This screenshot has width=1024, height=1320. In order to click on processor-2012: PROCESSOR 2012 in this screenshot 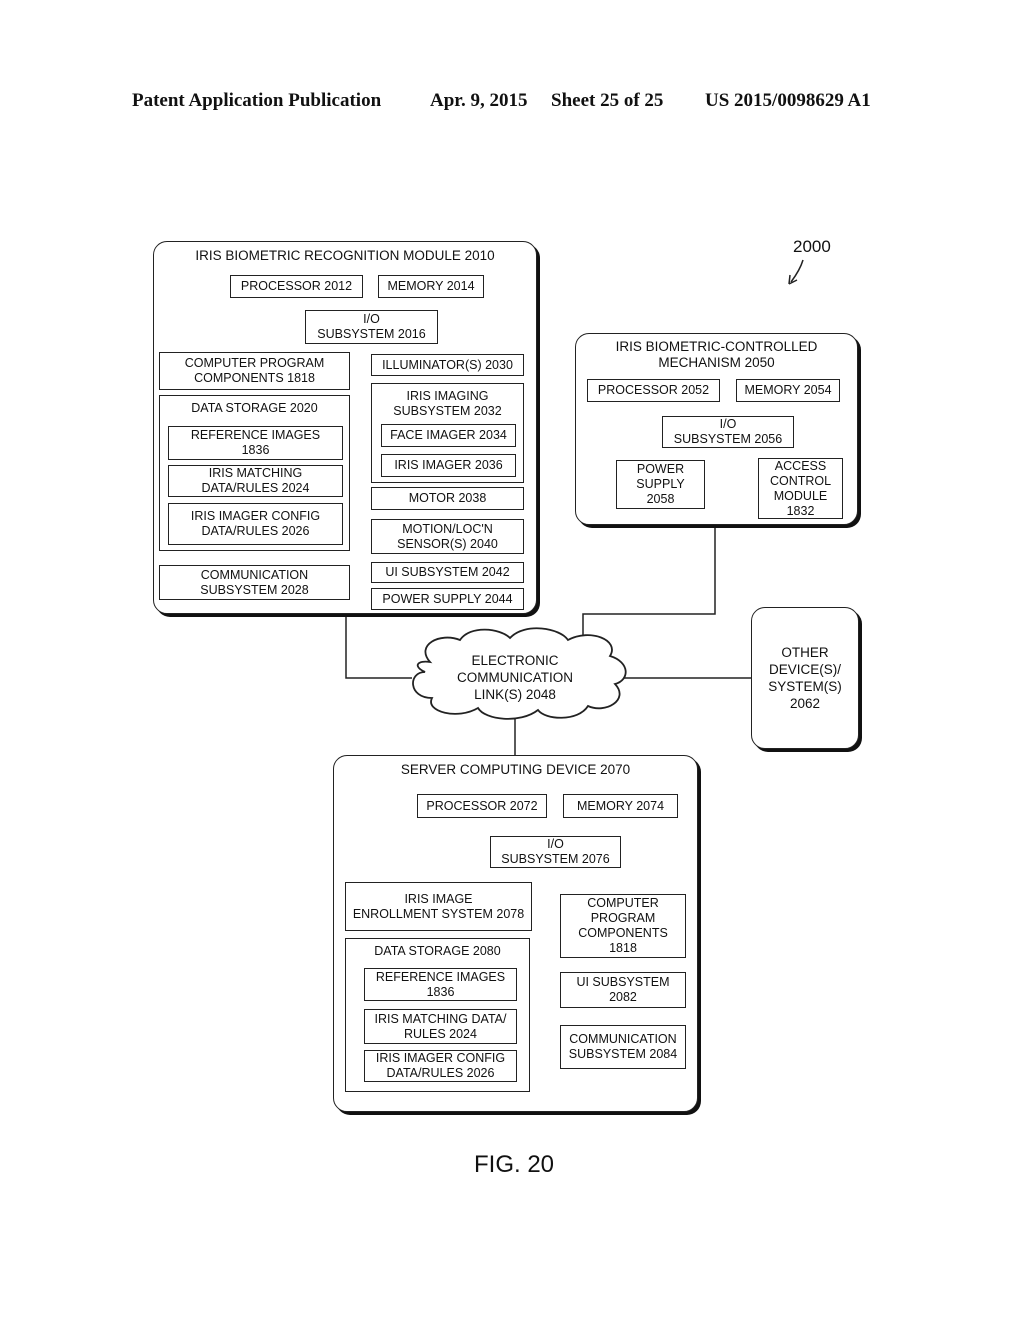, I will do `click(296, 286)`.